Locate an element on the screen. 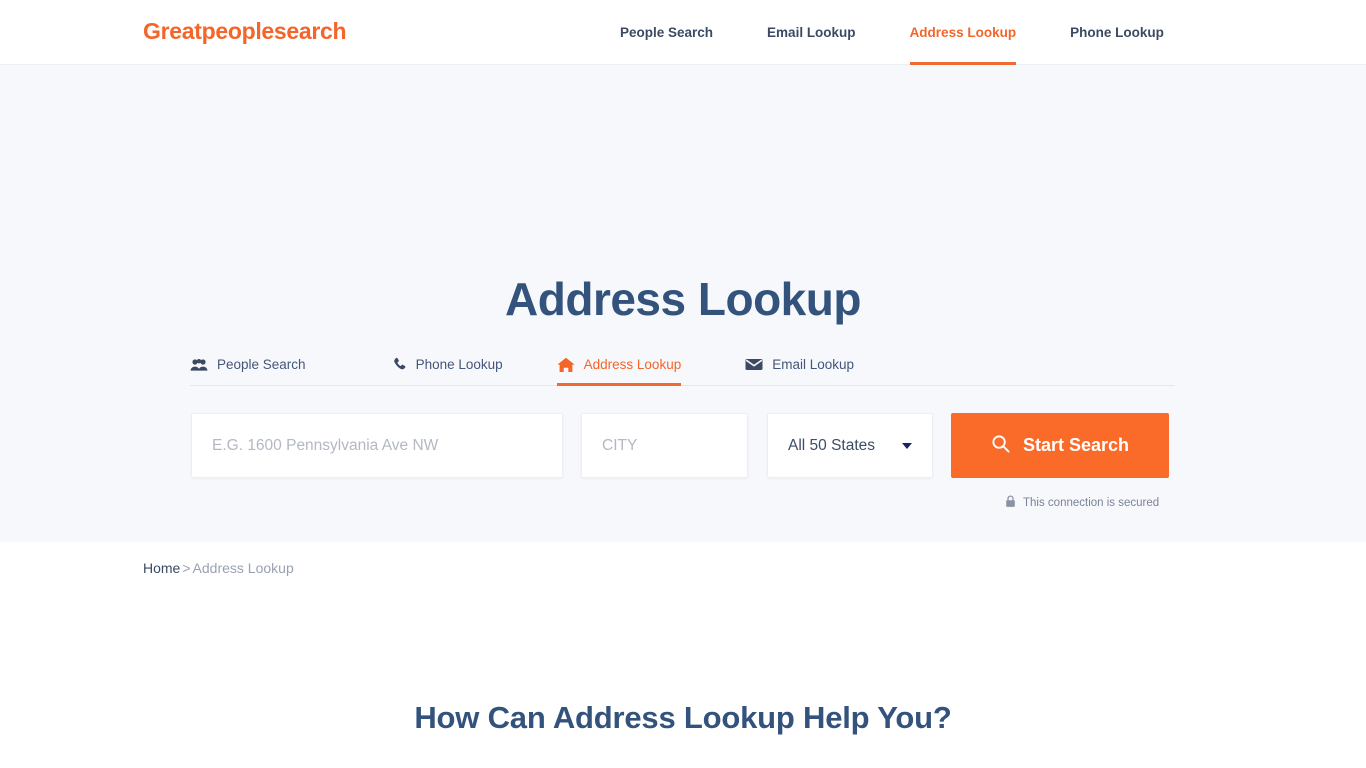 The height and width of the screenshot is (768, 1366). start-search-label: Start Search is located at coordinates (1076, 445).